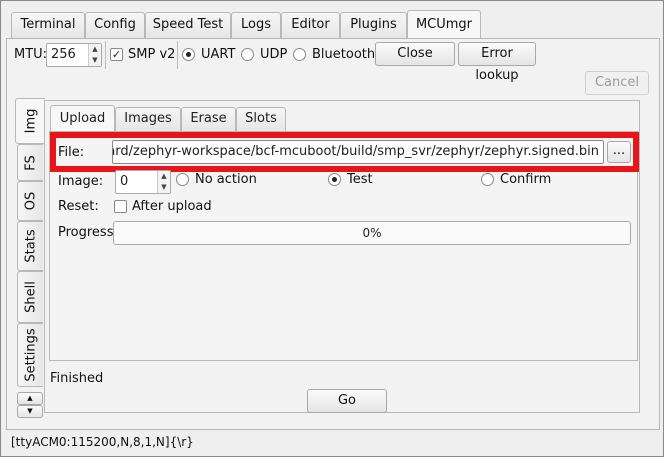 The width and height of the screenshot is (664, 457). I want to click on tab-logs: Logs, so click(256, 25).